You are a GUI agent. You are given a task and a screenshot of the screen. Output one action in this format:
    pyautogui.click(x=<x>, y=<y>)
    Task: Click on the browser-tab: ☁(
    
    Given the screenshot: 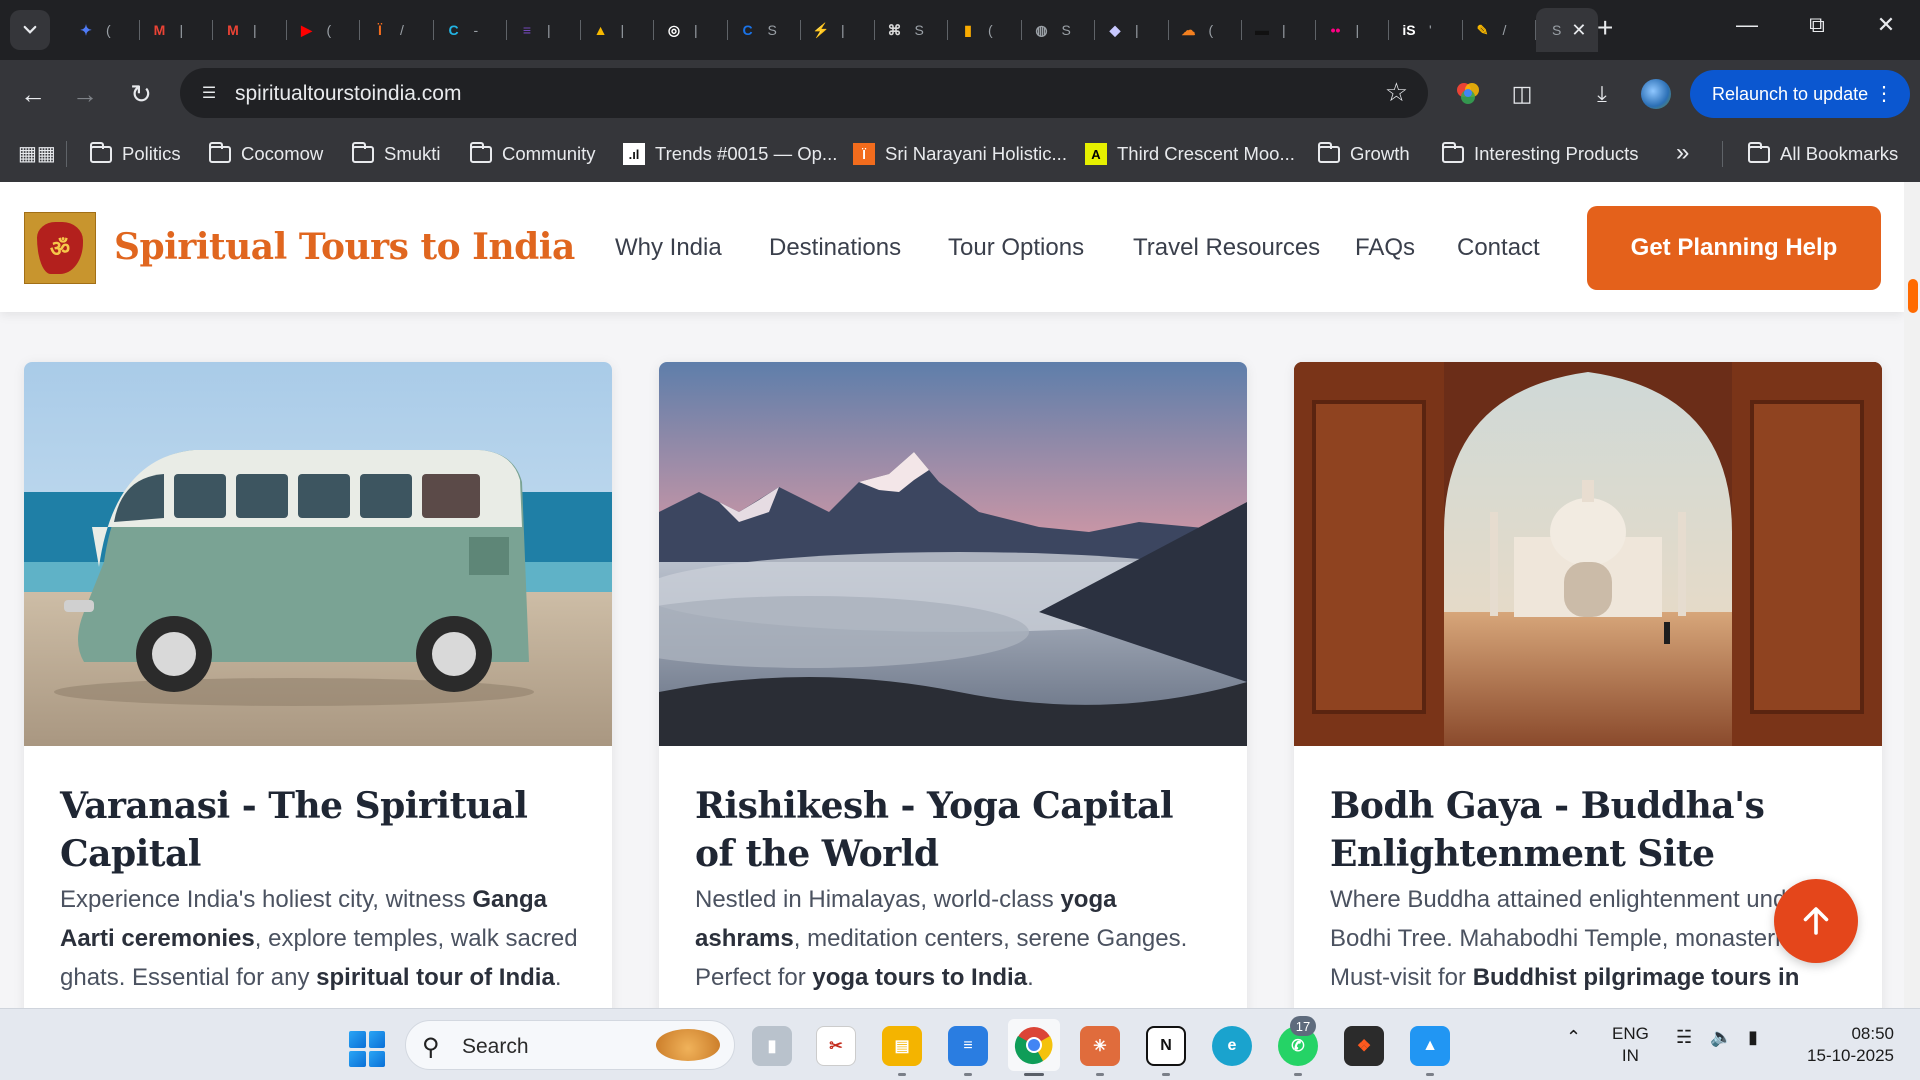 What is the action you would take?
    pyautogui.click(x=1205, y=30)
    